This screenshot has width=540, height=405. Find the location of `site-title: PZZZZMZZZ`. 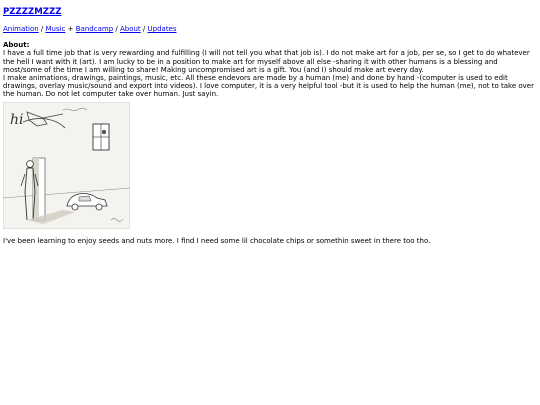

site-title: PZZZZMZZZ is located at coordinates (270, 12).